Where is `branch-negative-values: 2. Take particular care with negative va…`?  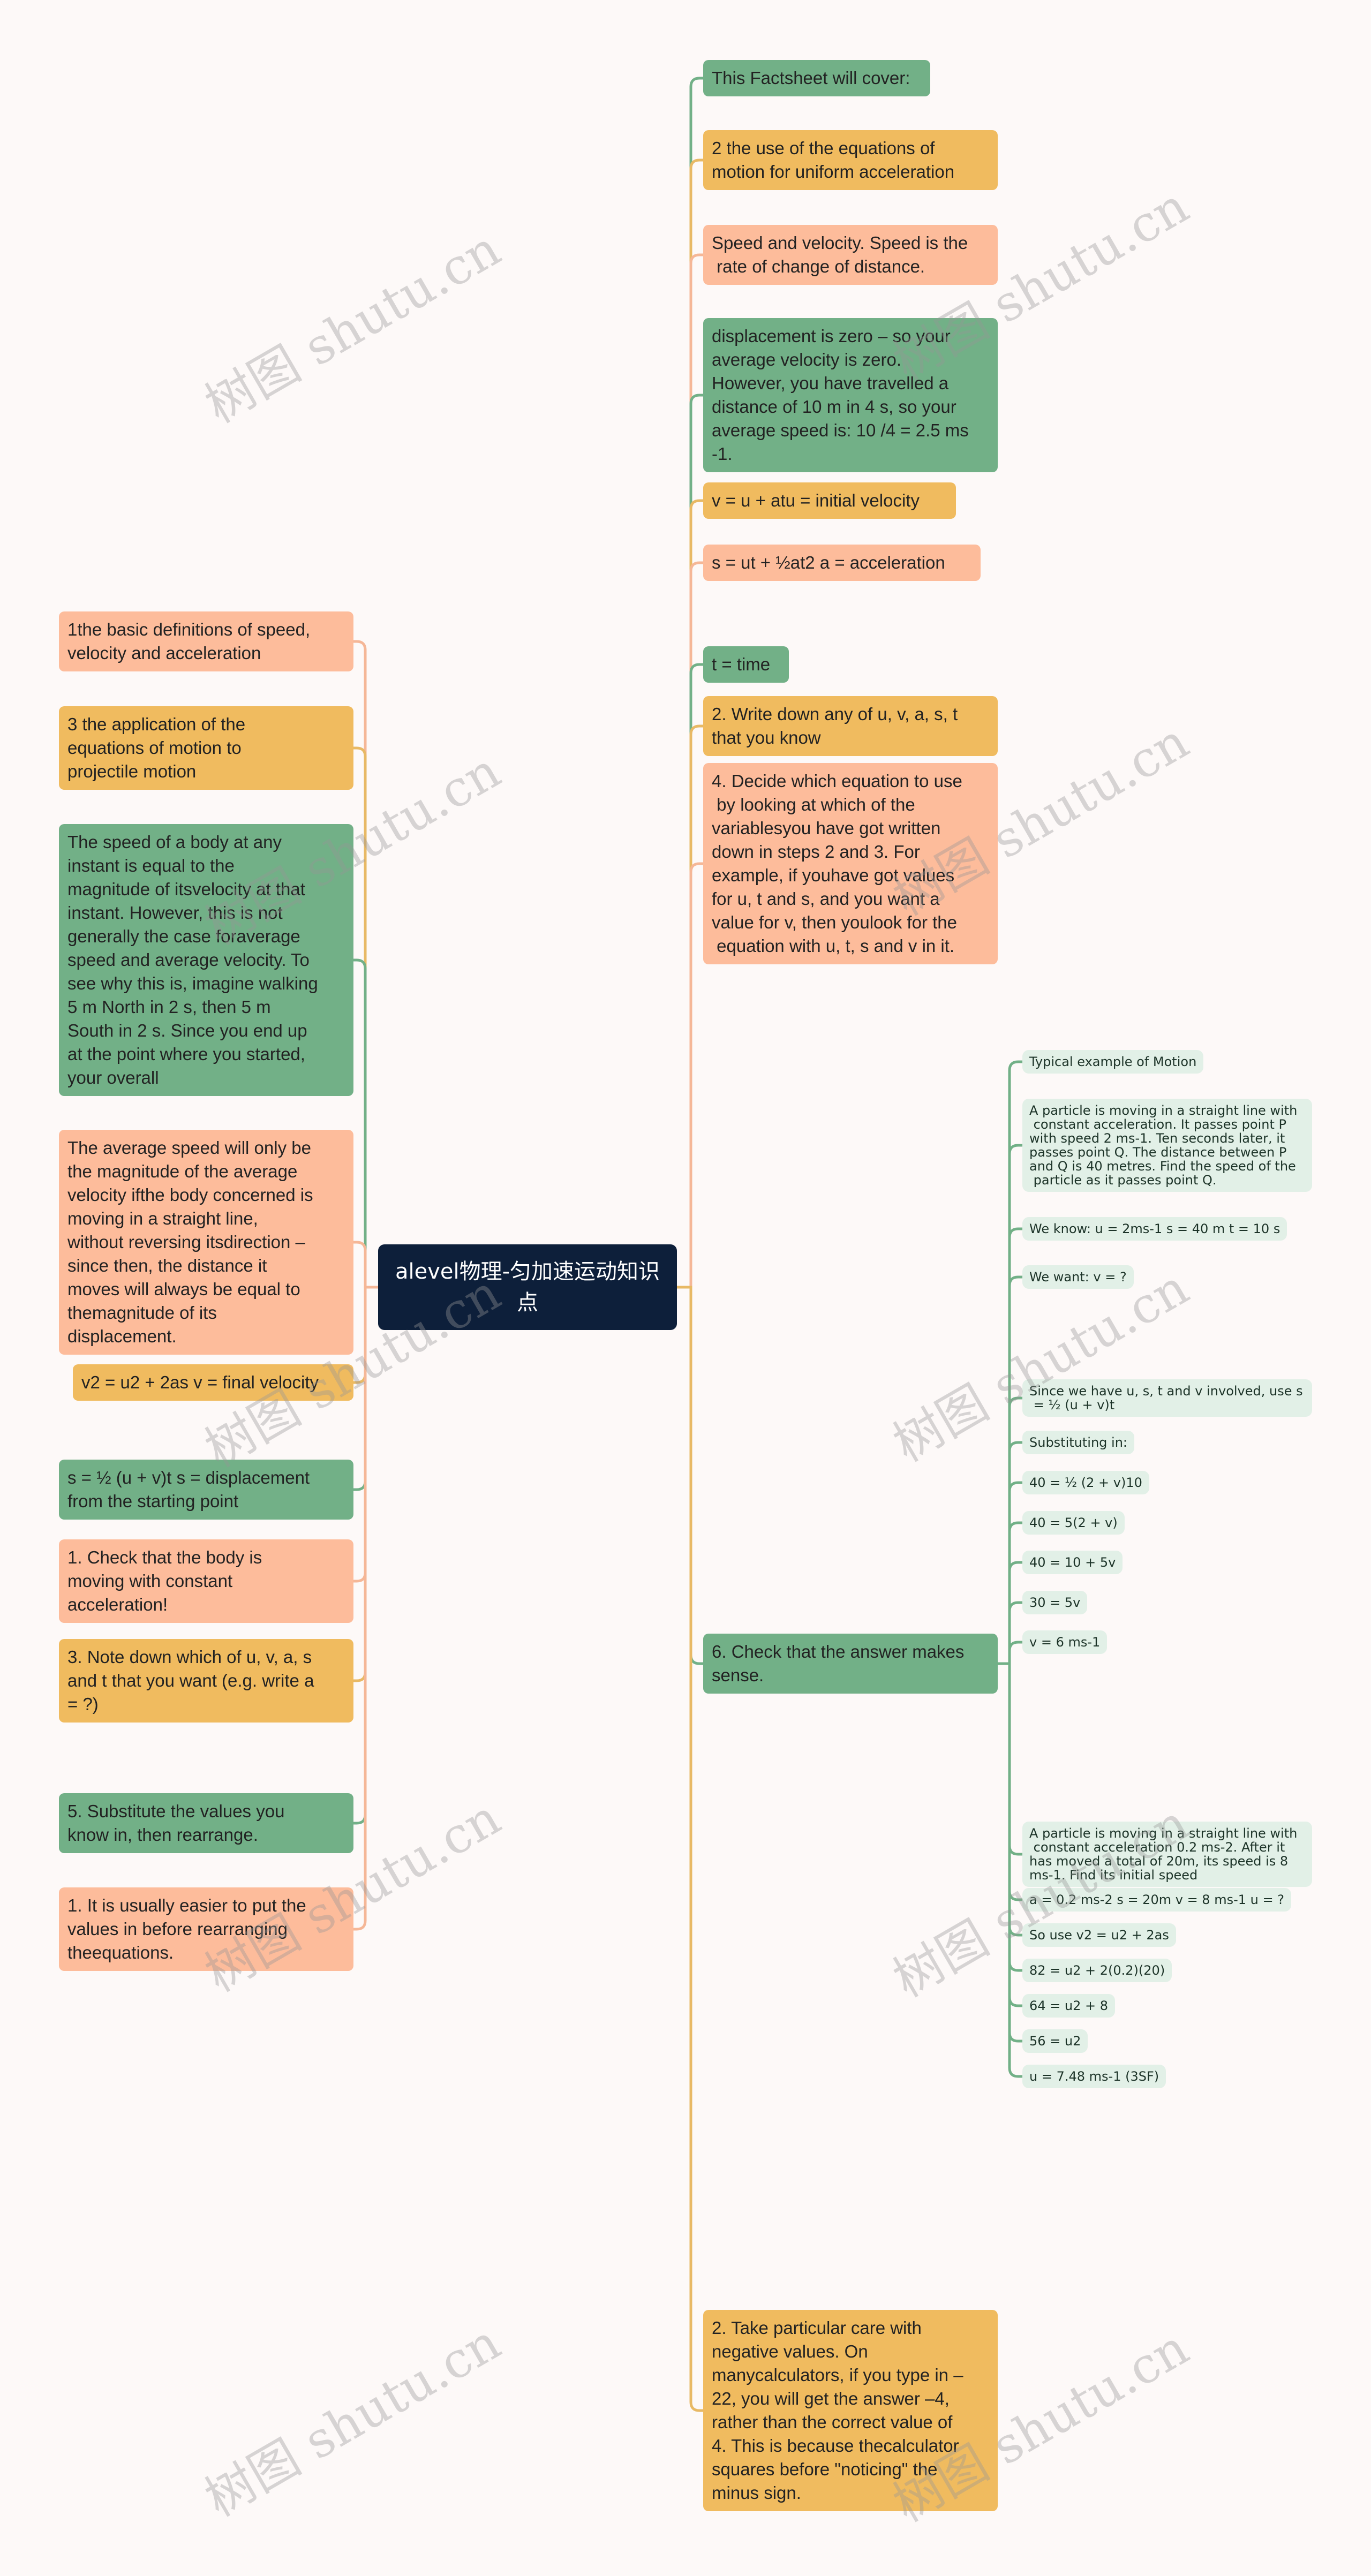 branch-negative-values: 2. Take particular care with negative va… is located at coordinates (850, 2410).